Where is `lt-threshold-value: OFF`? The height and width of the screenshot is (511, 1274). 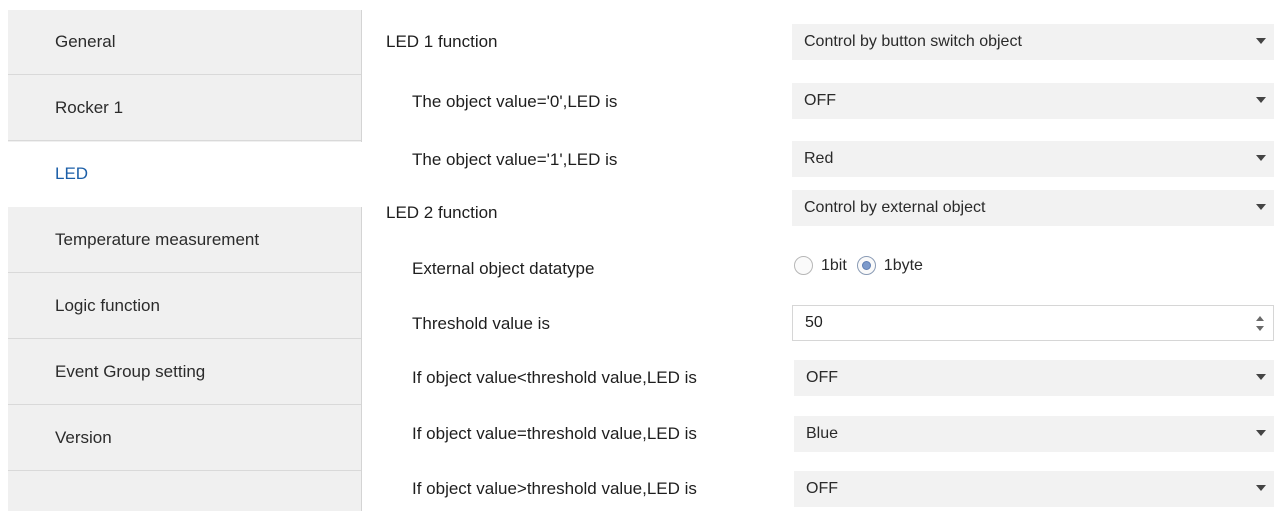
lt-threshold-value: OFF is located at coordinates (822, 377).